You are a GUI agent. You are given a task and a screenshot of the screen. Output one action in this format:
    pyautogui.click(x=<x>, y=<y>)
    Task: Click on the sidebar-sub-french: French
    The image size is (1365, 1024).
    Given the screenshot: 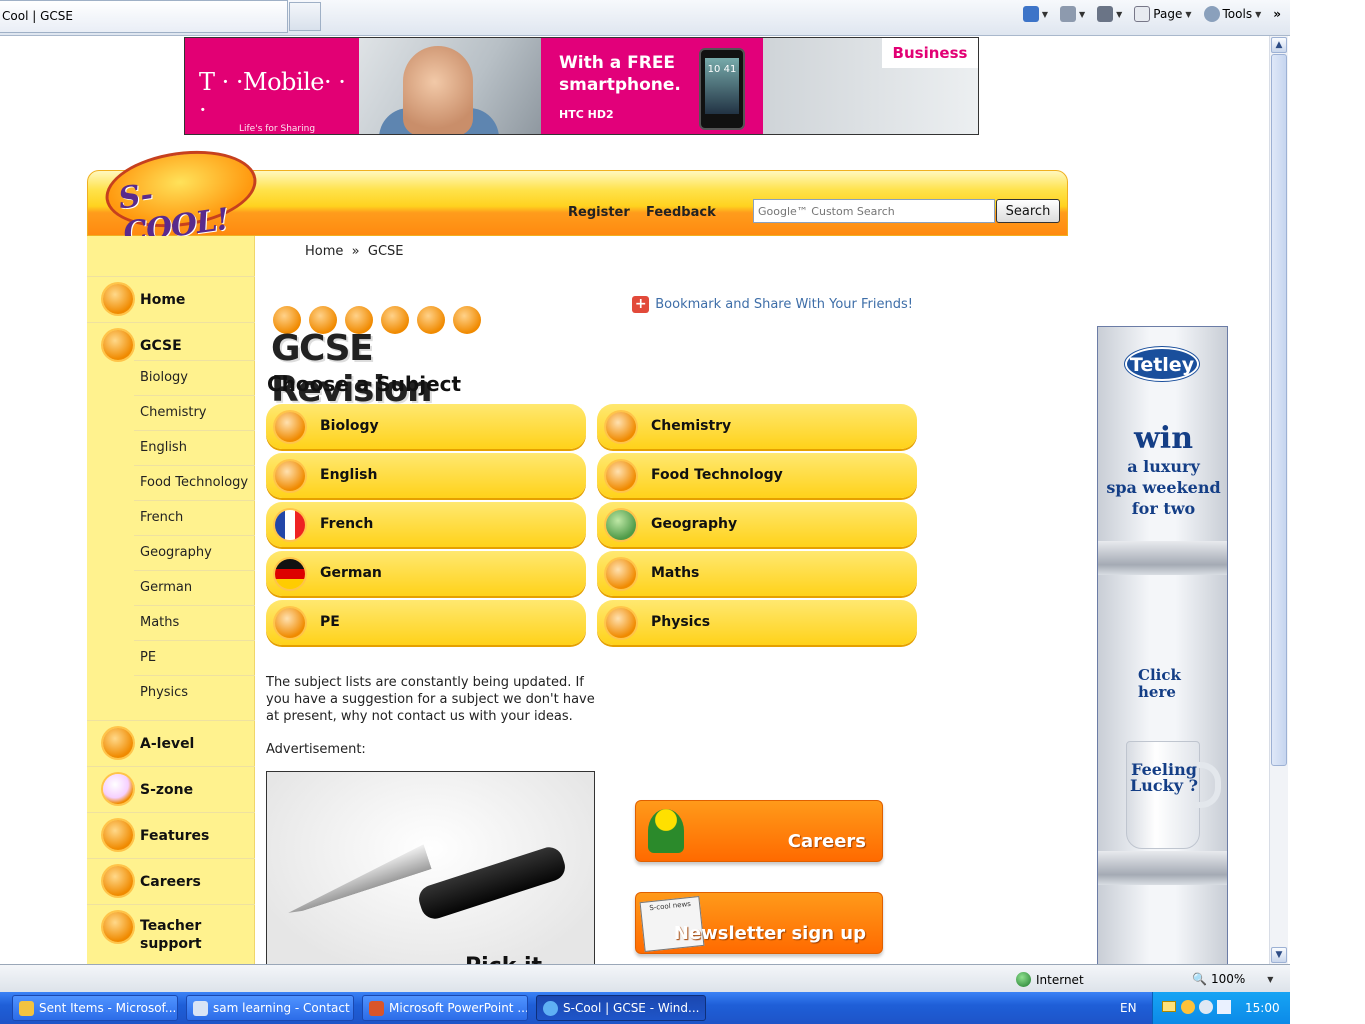 What is the action you would take?
    pyautogui.click(x=194, y=517)
    